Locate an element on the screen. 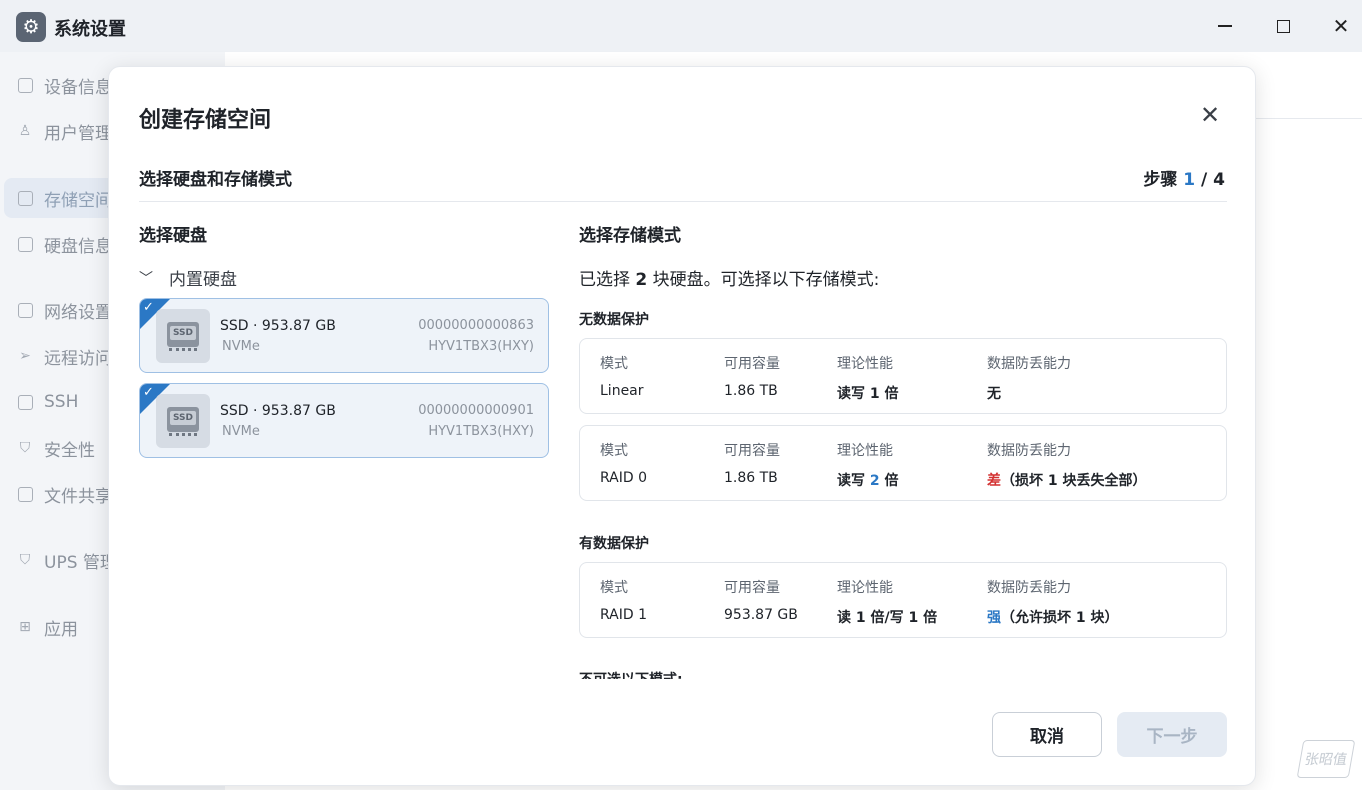 This screenshot has width=1362, height=790. protection-level: 无 is located at coordinates (994, 394).